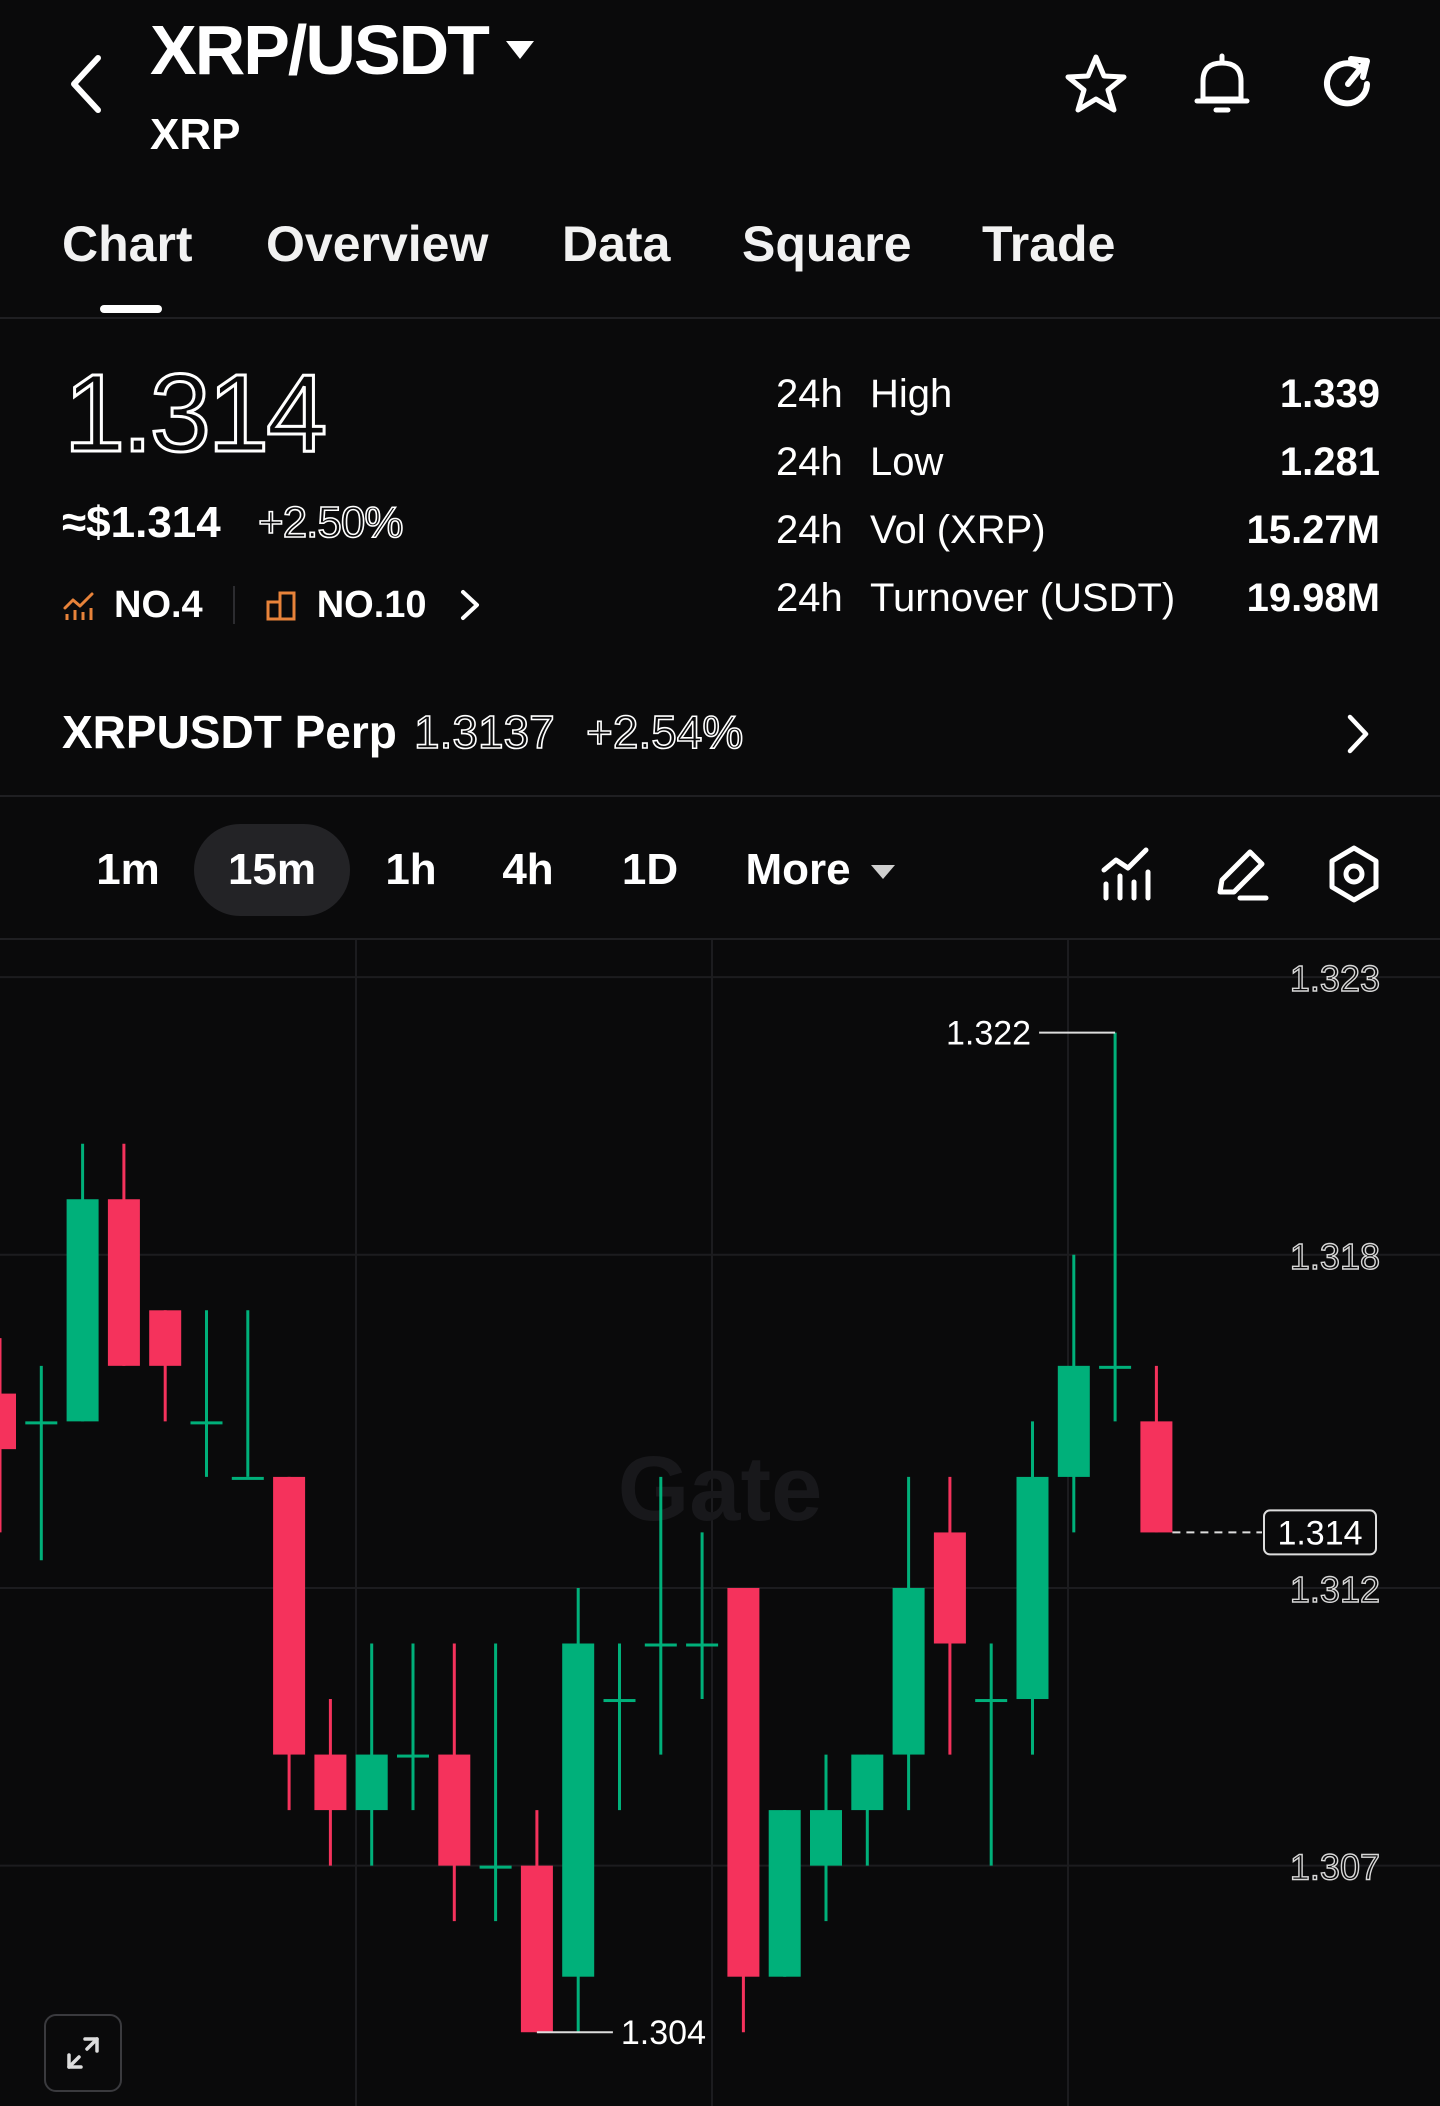  I want to click on y-axis-tick-label: 1.318, so click(1335, 1256).